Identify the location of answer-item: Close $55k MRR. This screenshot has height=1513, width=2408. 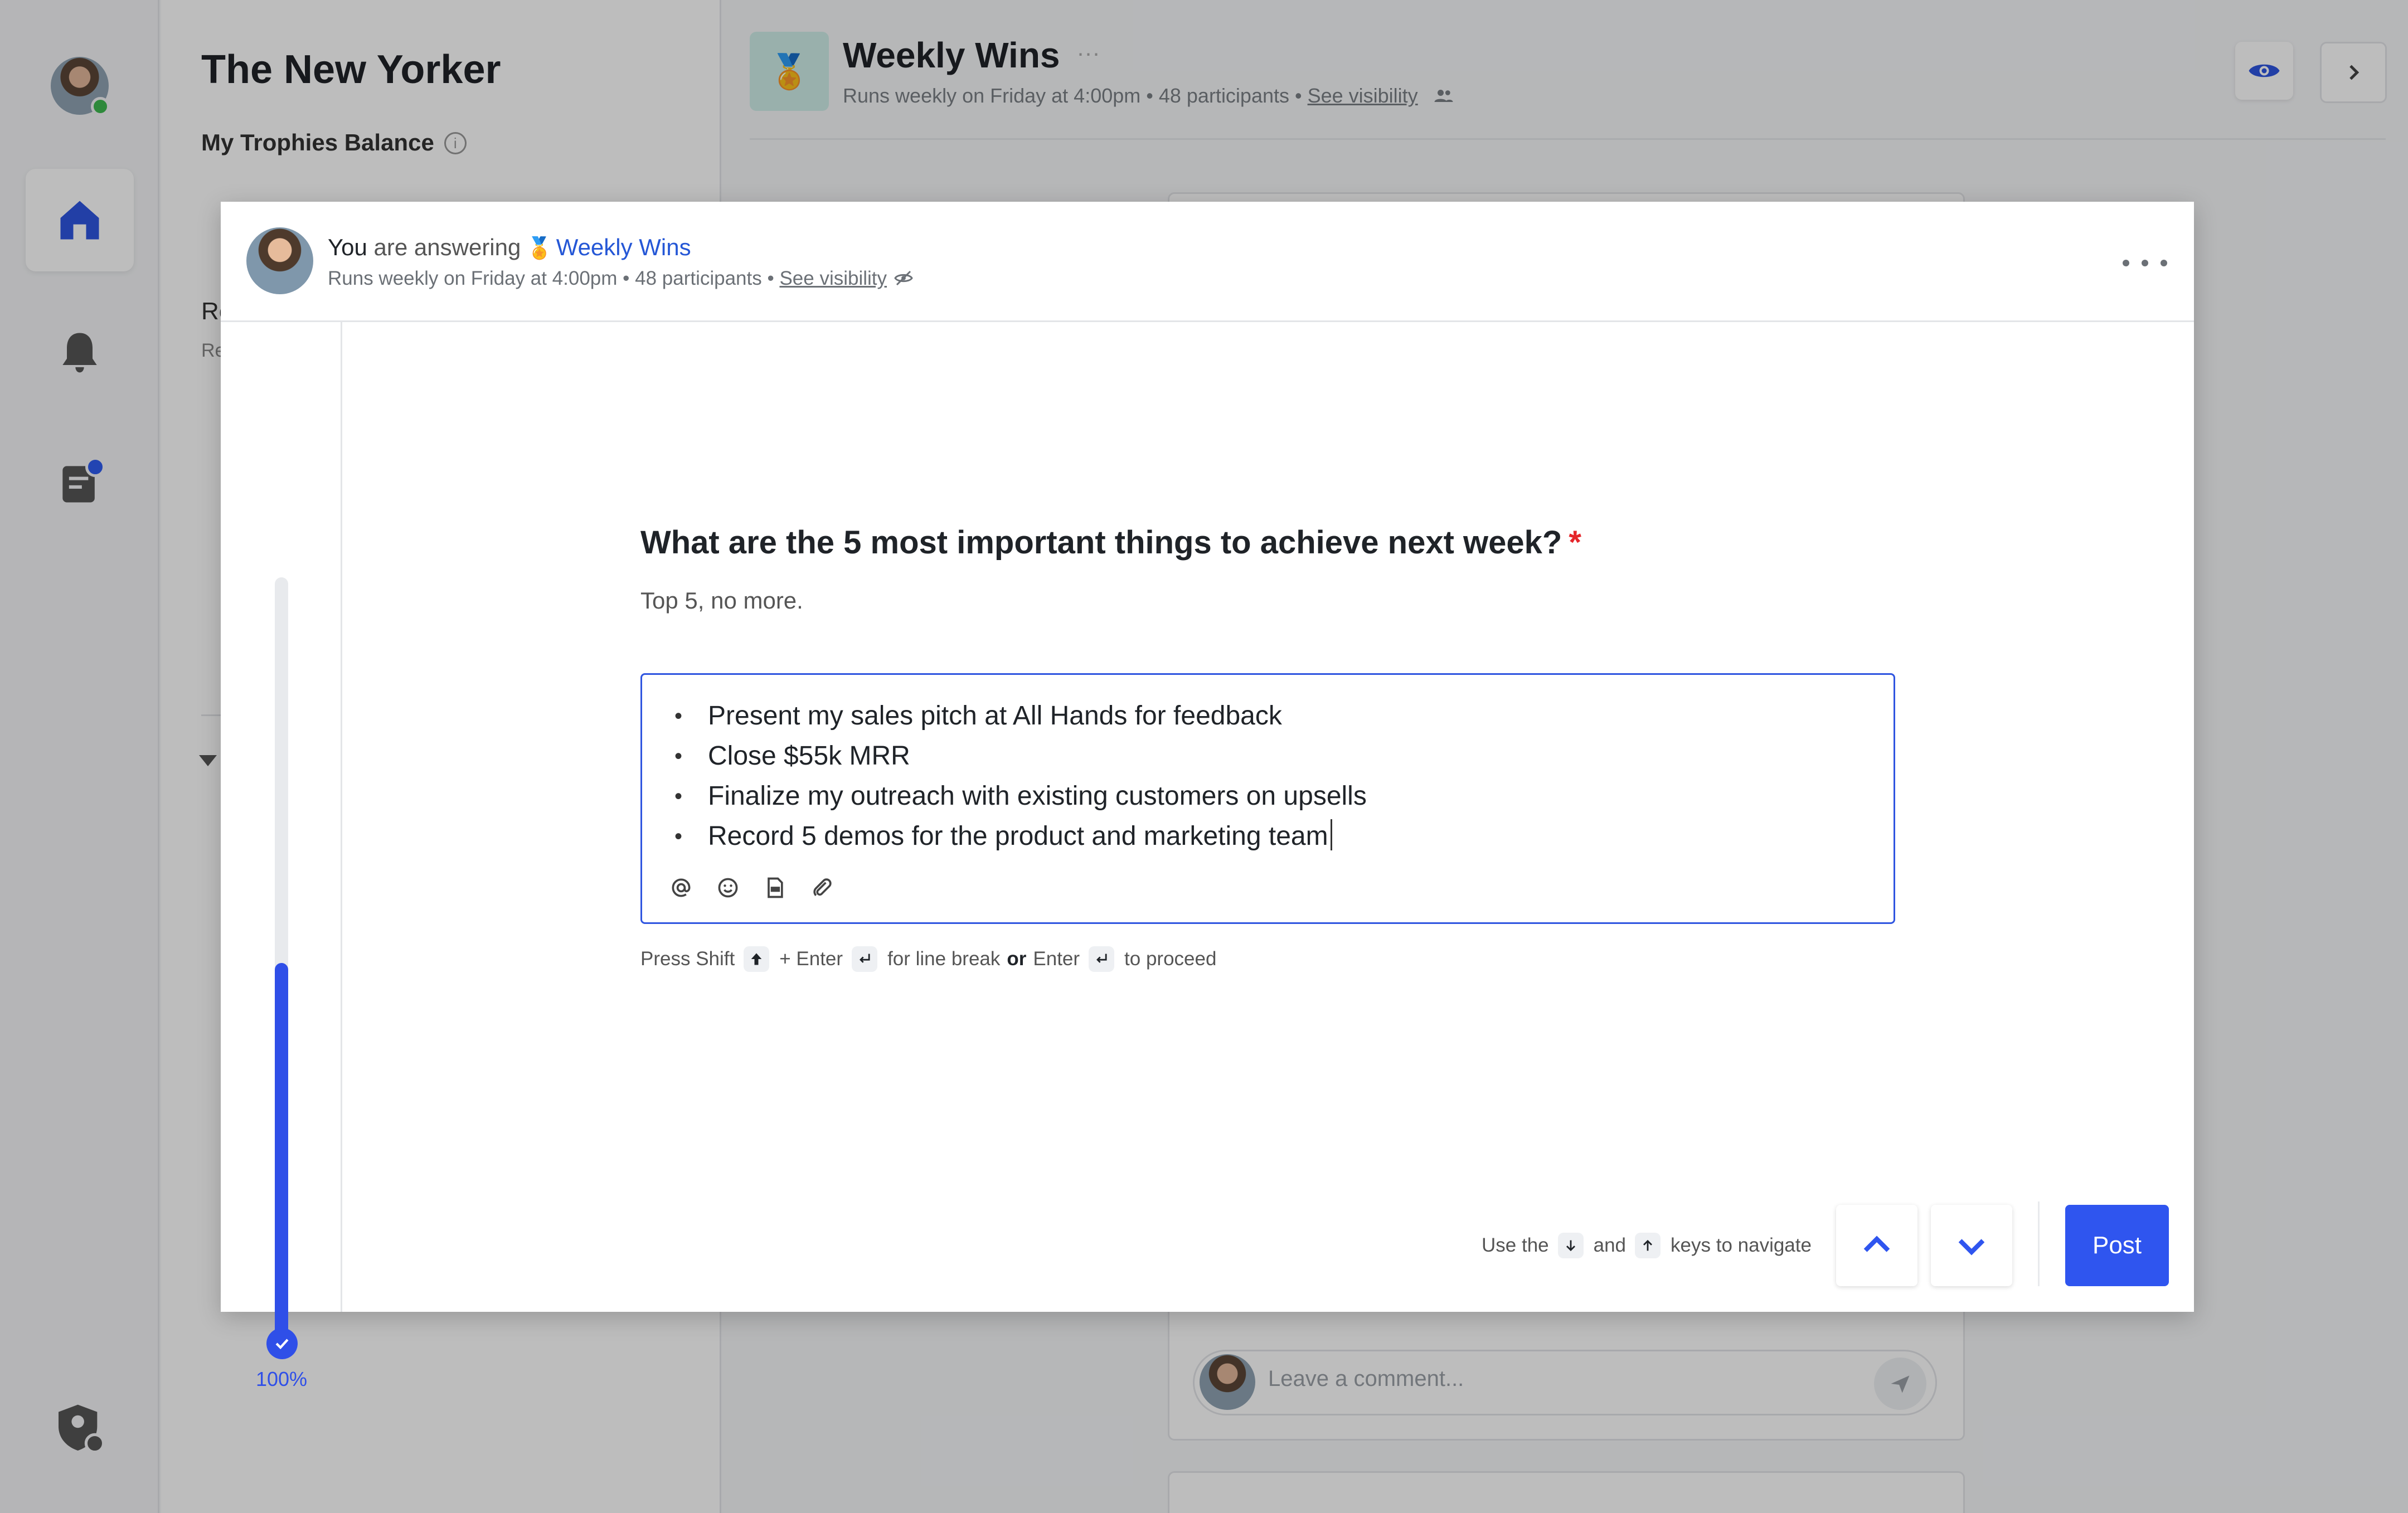
(1021, 756).